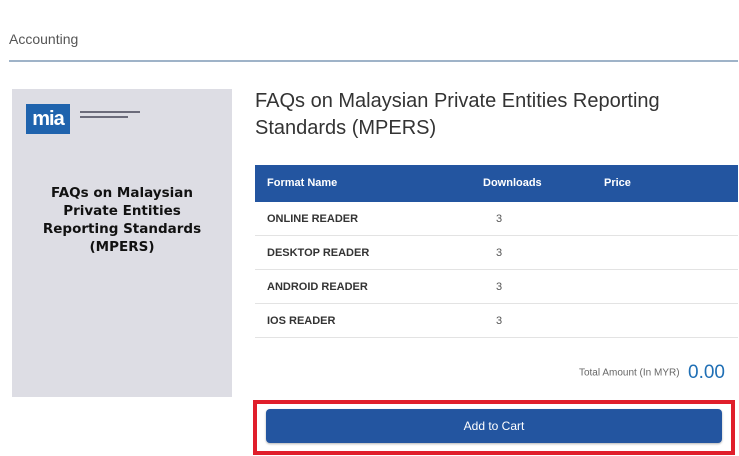 The image size is (739, 456). I want to click on cover-title-line: Private Entities, so click(122, 211).